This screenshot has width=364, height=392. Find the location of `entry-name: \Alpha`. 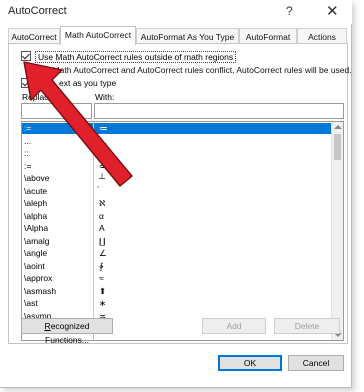

entry-name: \Alpha is located at coordinates (36, 228).